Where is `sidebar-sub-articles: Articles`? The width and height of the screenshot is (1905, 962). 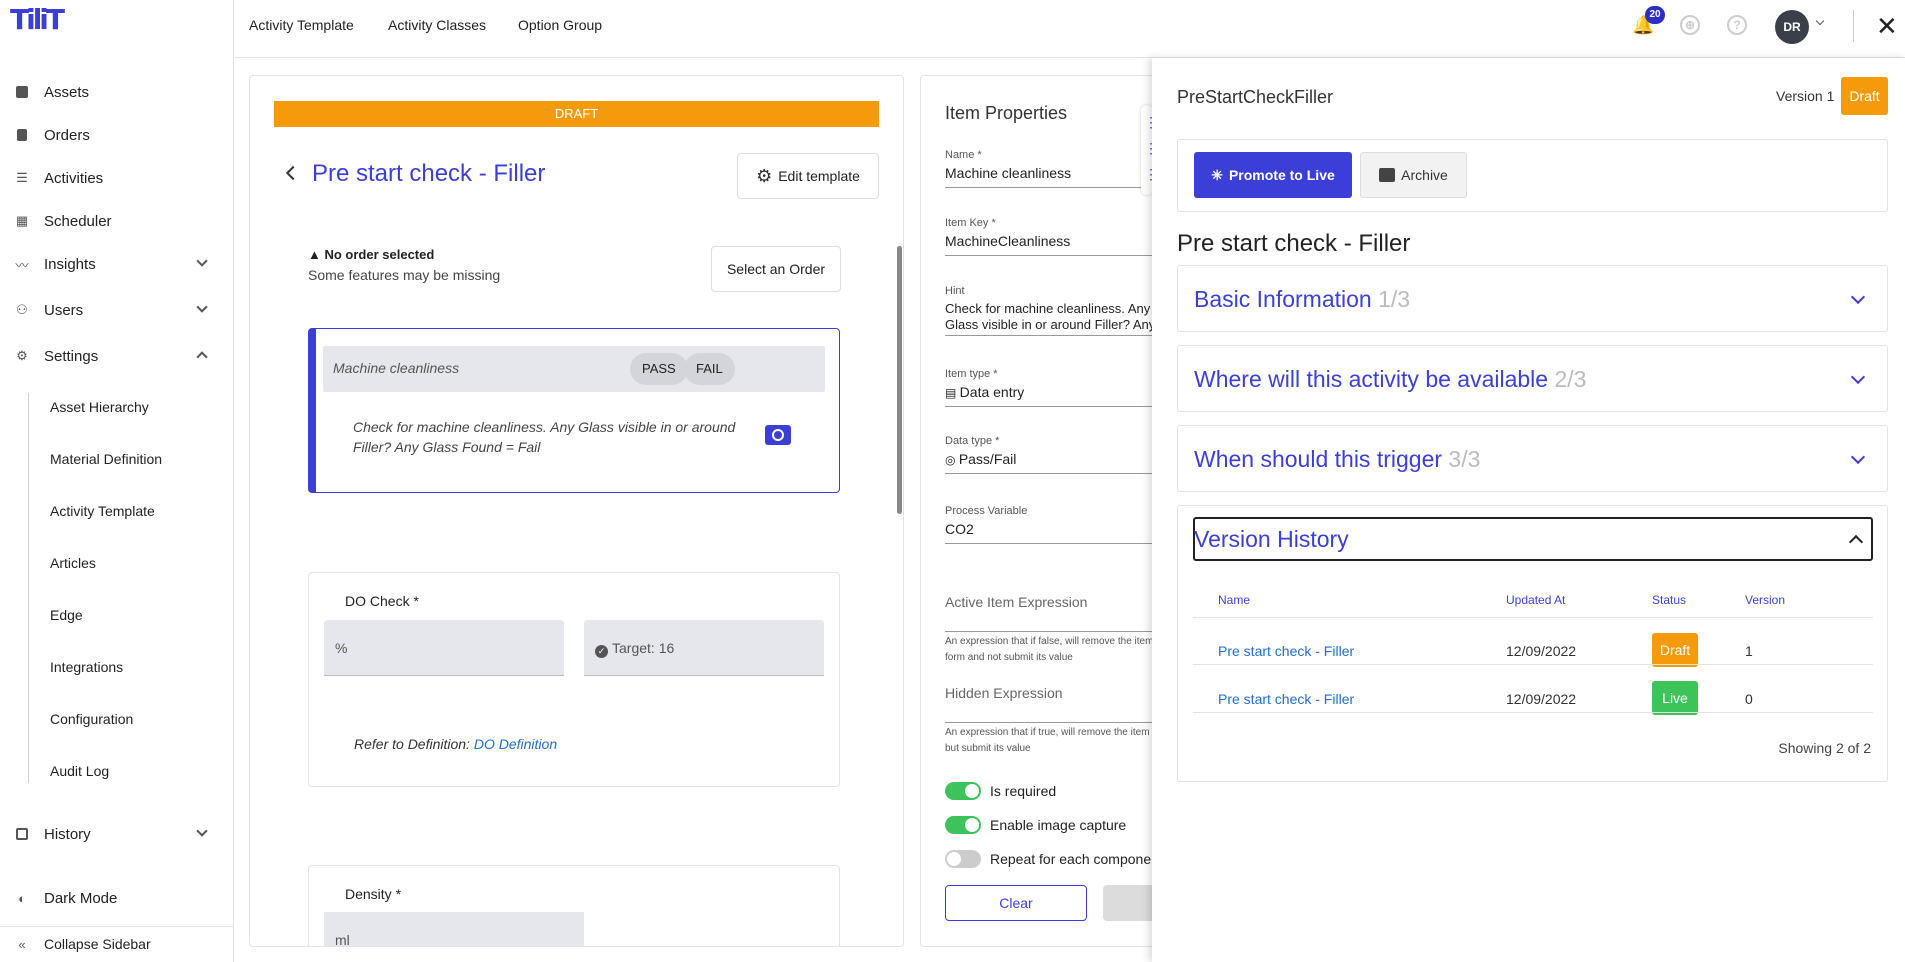
sidebar-sub-articles: Articles is located at coordinates (73, 563).